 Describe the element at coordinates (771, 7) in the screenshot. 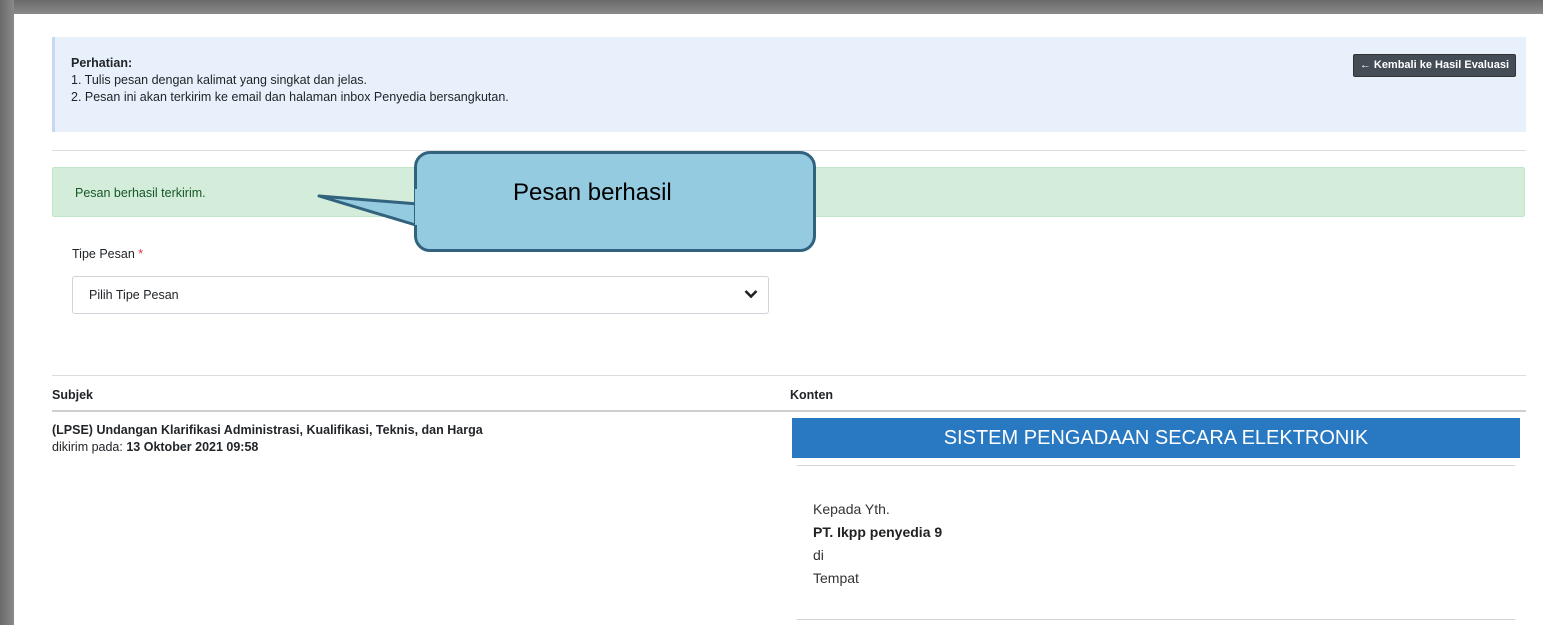

I see `window-shadow-top` at that location.